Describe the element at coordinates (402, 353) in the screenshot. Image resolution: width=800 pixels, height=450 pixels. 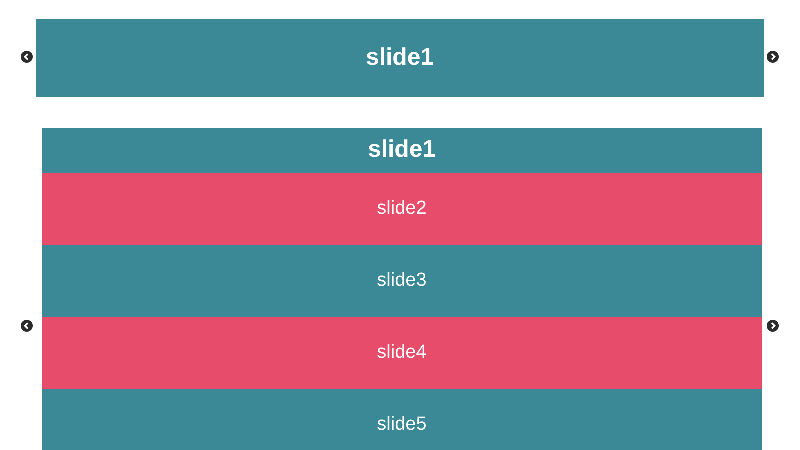
I see `slide-label: slide4` at that location.